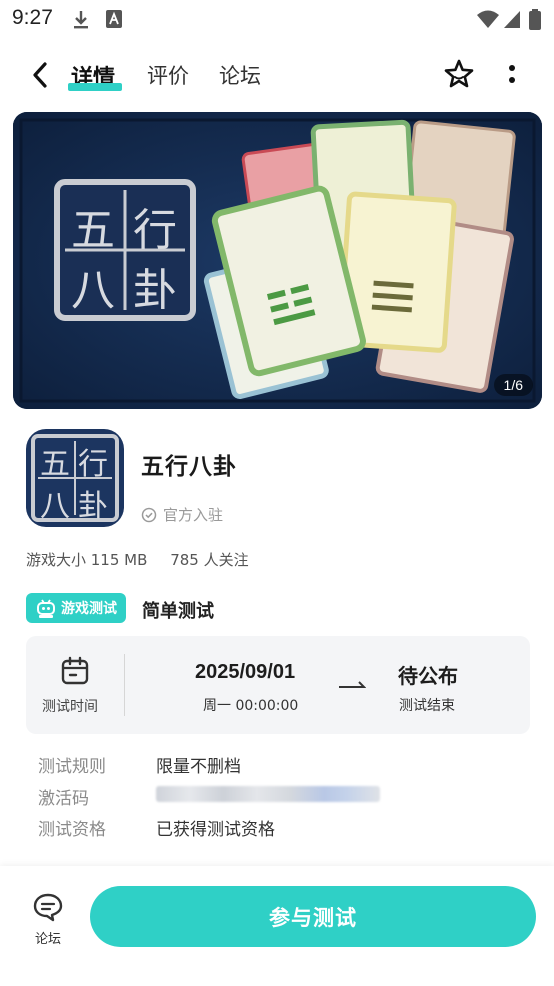  I want to click on banner-logo: 五 行 八 卦, so click(125, 250).